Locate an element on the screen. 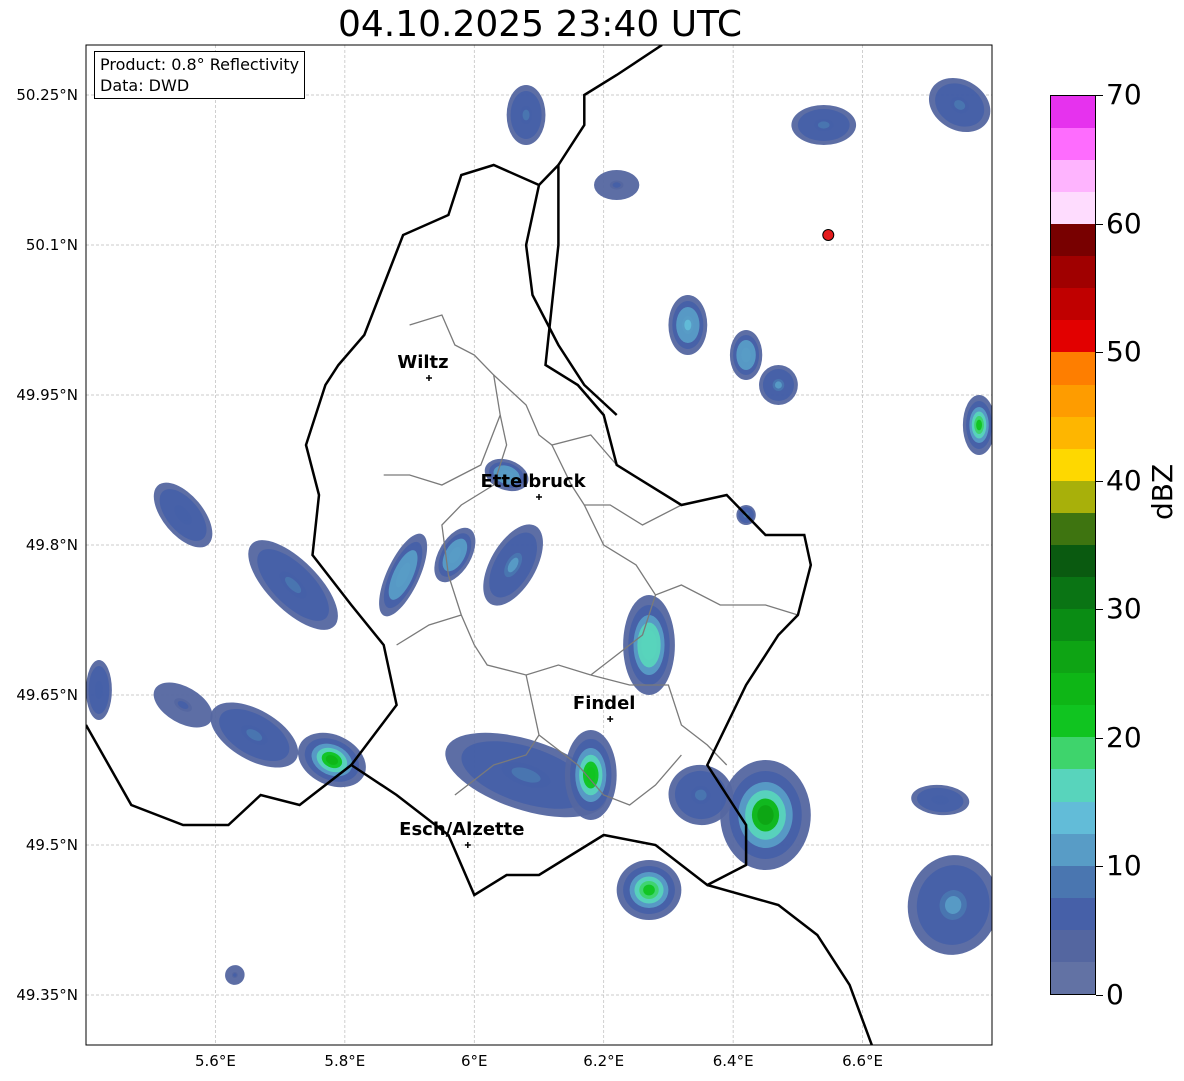  lat-tick-label: 49.5°N is located at coordinates (51, 845).